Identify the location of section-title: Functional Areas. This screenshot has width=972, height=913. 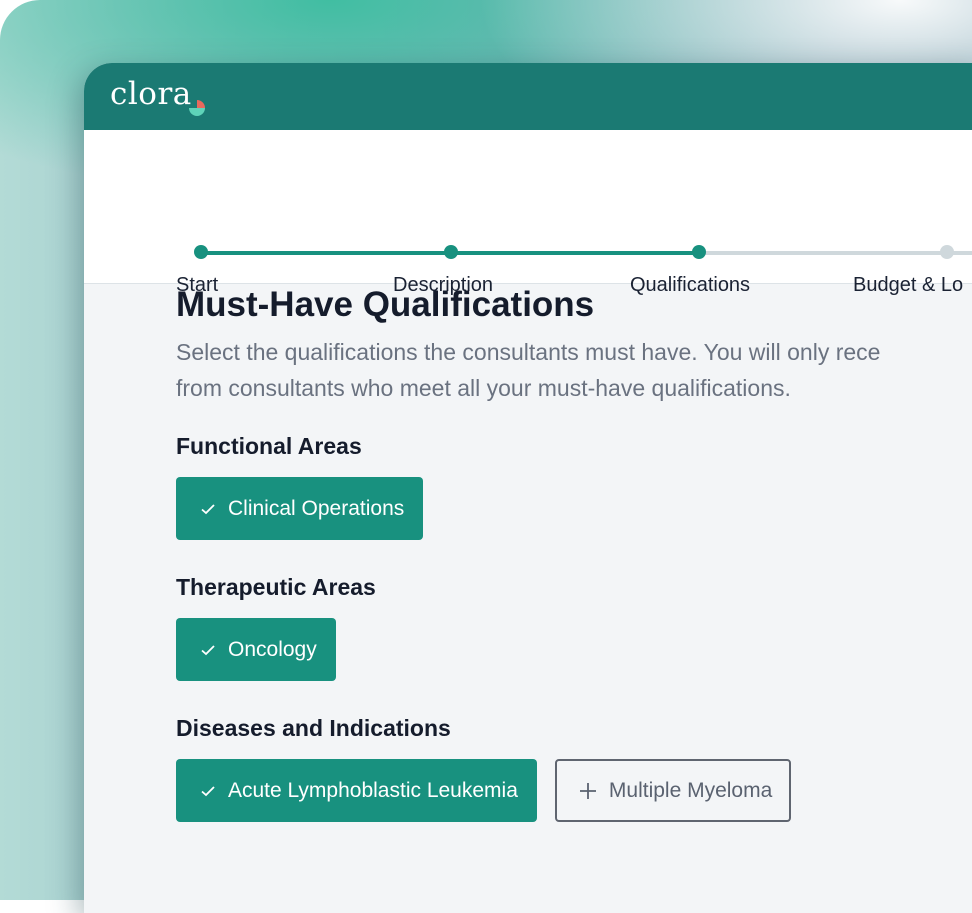
(269, 446).